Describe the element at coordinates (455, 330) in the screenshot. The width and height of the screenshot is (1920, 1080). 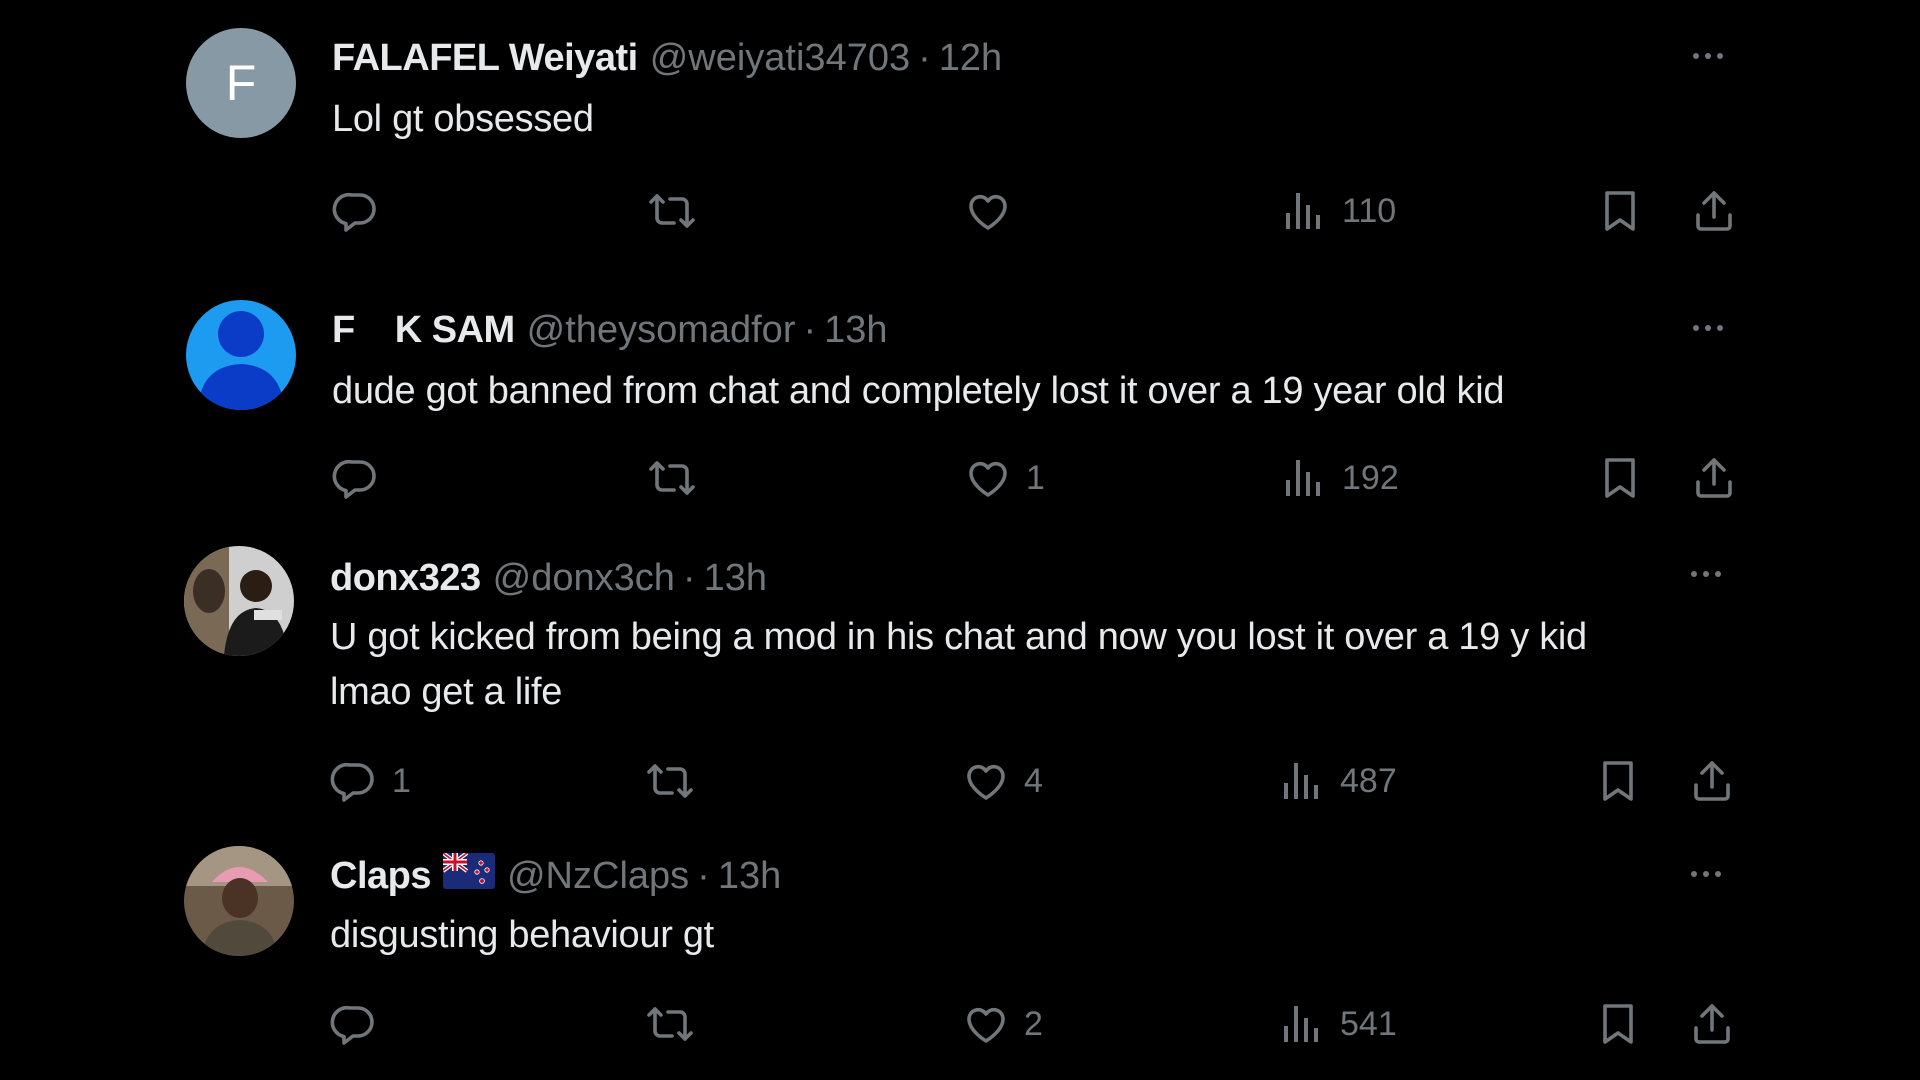
I see `display-name-part2: K SAM` at that location.